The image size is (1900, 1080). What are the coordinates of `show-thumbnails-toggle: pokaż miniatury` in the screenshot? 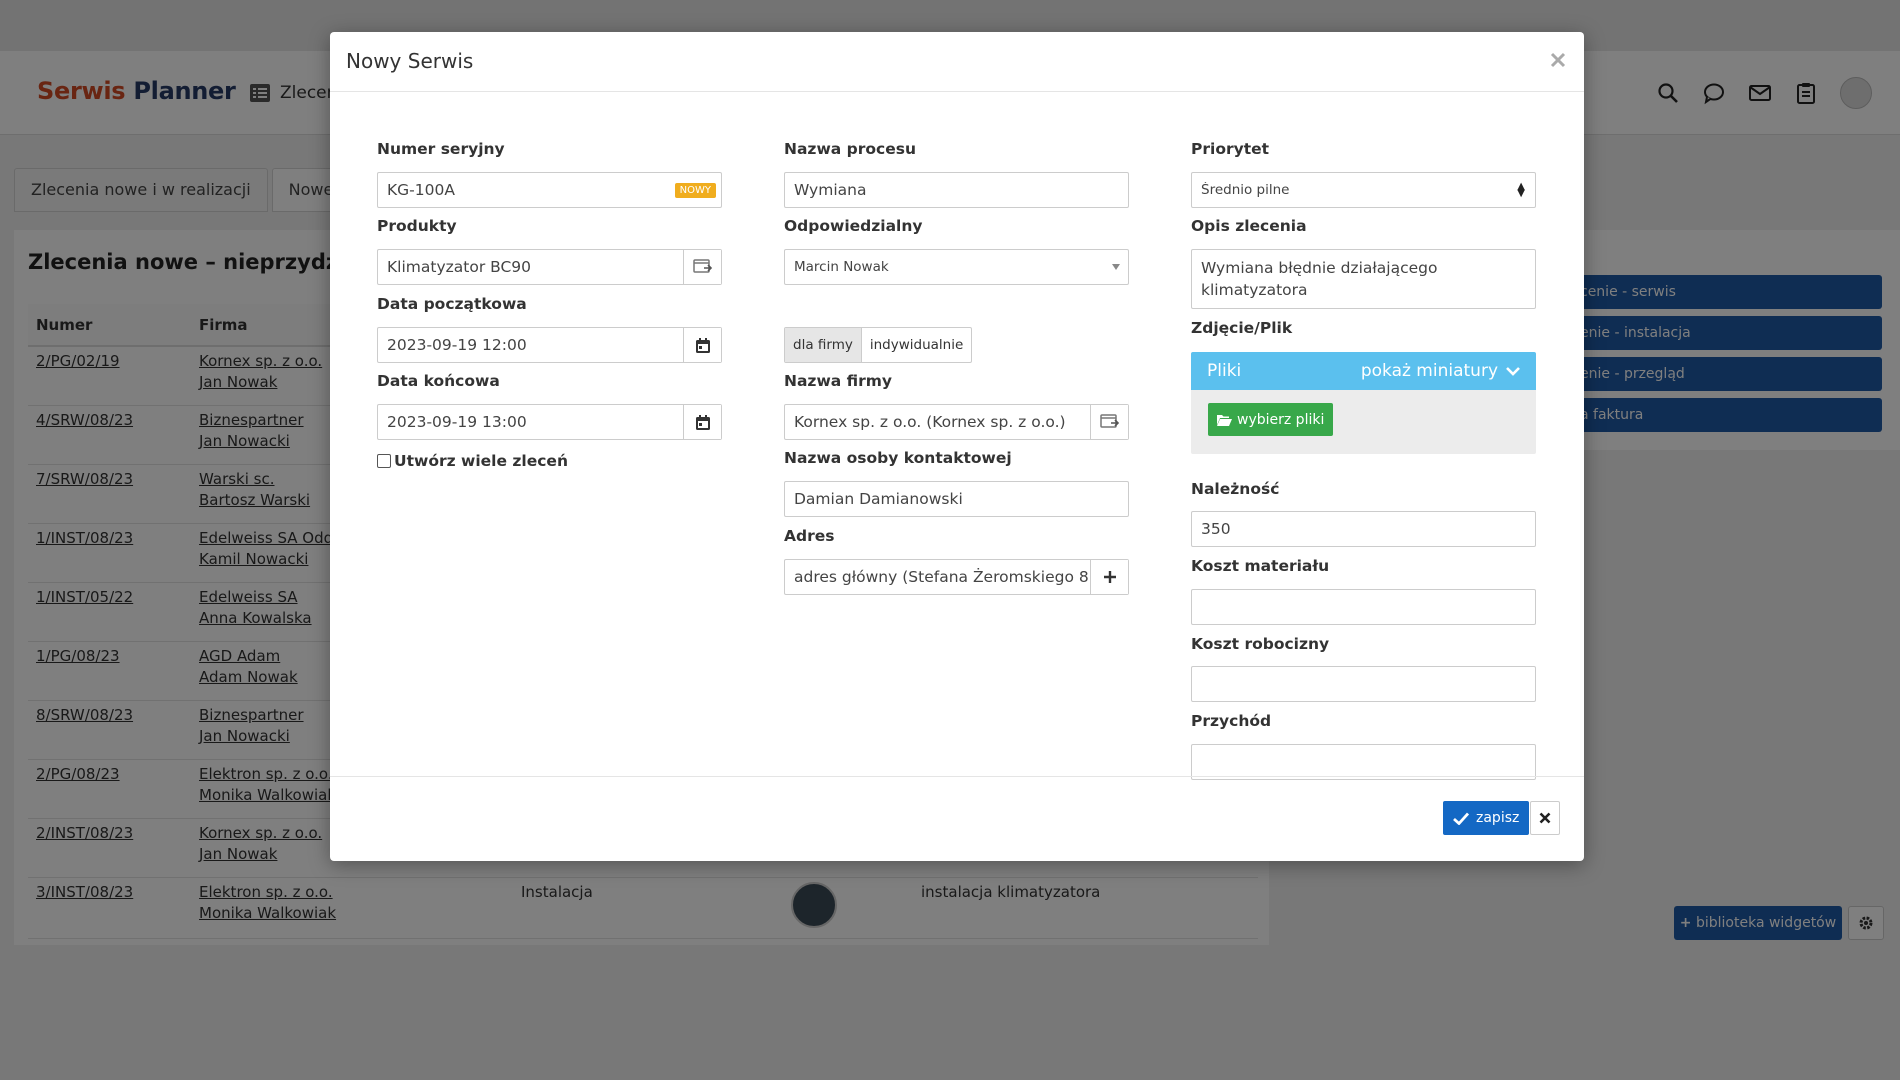 It's located at (1440, 371).